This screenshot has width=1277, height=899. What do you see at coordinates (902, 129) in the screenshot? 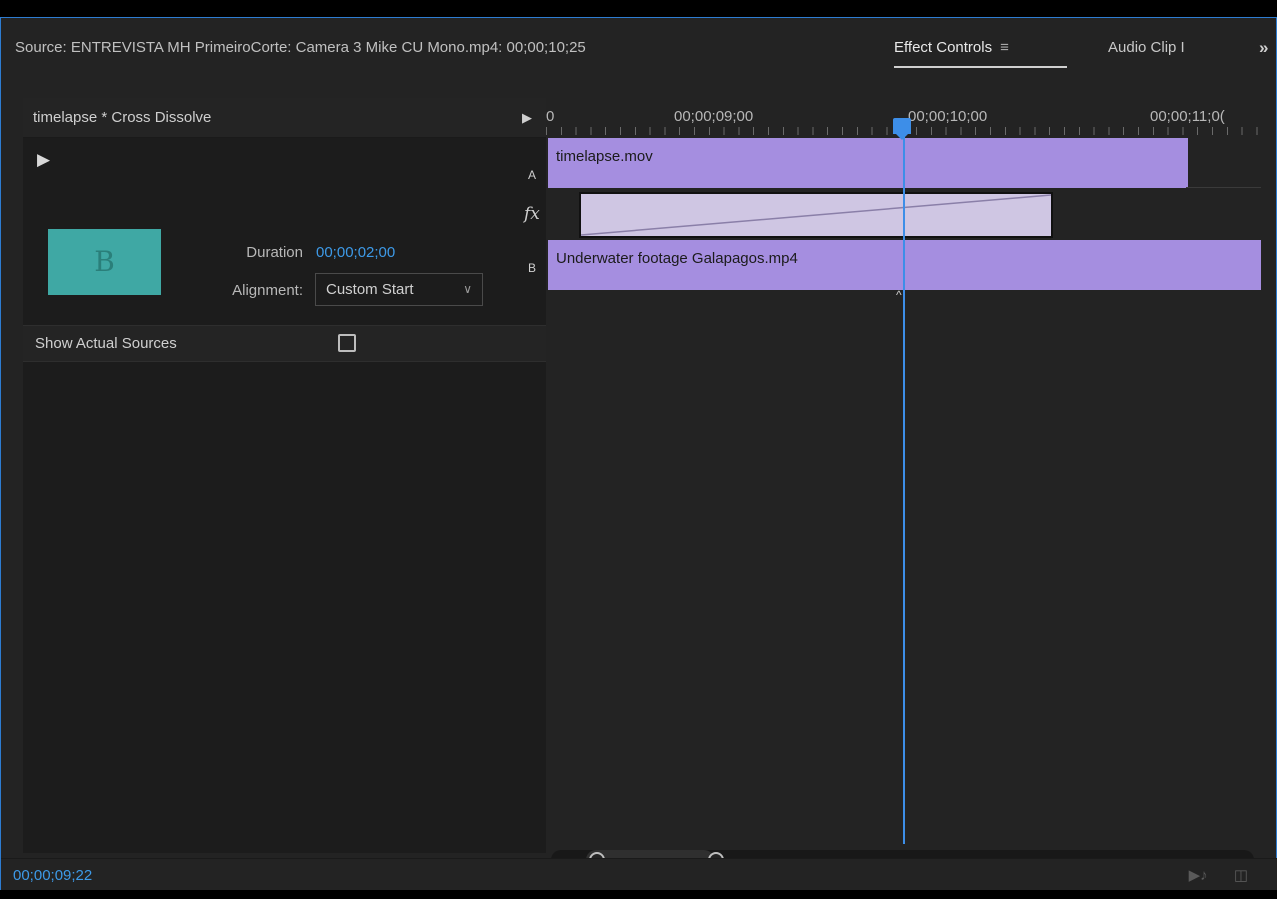
I see `playhead-handle` at bounding box center [902, 129].